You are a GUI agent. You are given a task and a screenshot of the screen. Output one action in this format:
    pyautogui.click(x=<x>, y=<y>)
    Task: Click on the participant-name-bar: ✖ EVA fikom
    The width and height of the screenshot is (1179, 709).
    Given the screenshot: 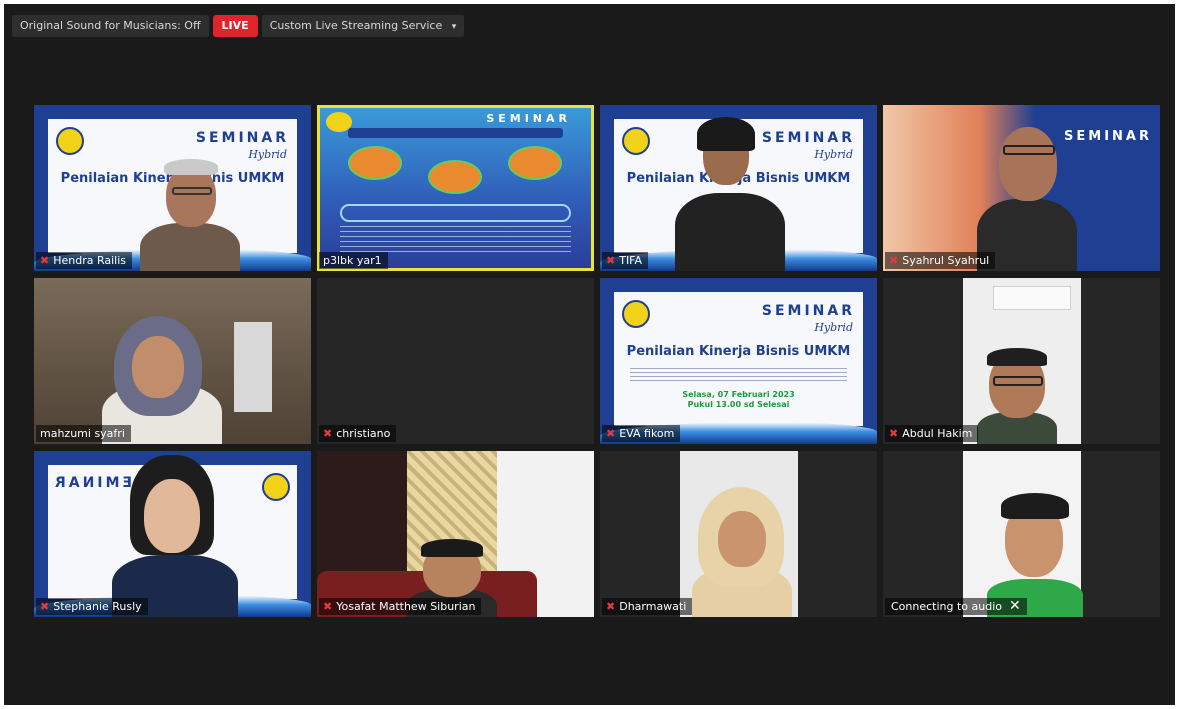 What is the action you would take?
    pyautogui.click(x=641, y=433)
    